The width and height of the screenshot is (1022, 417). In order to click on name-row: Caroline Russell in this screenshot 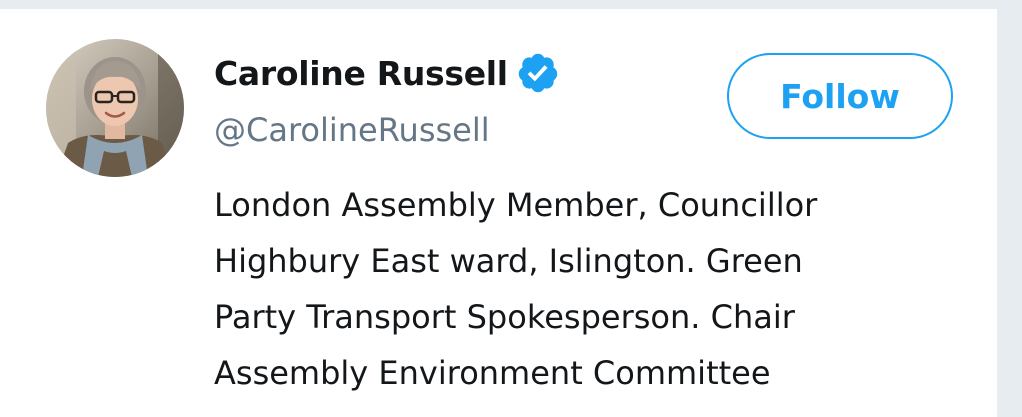, I will do `click(387, 73)`.